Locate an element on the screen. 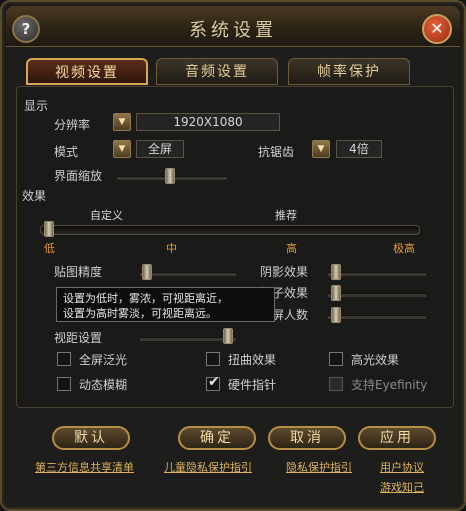 This screenshot has height=511, width=466. checkbox-eyefinity is located at coordinates (336, 384).